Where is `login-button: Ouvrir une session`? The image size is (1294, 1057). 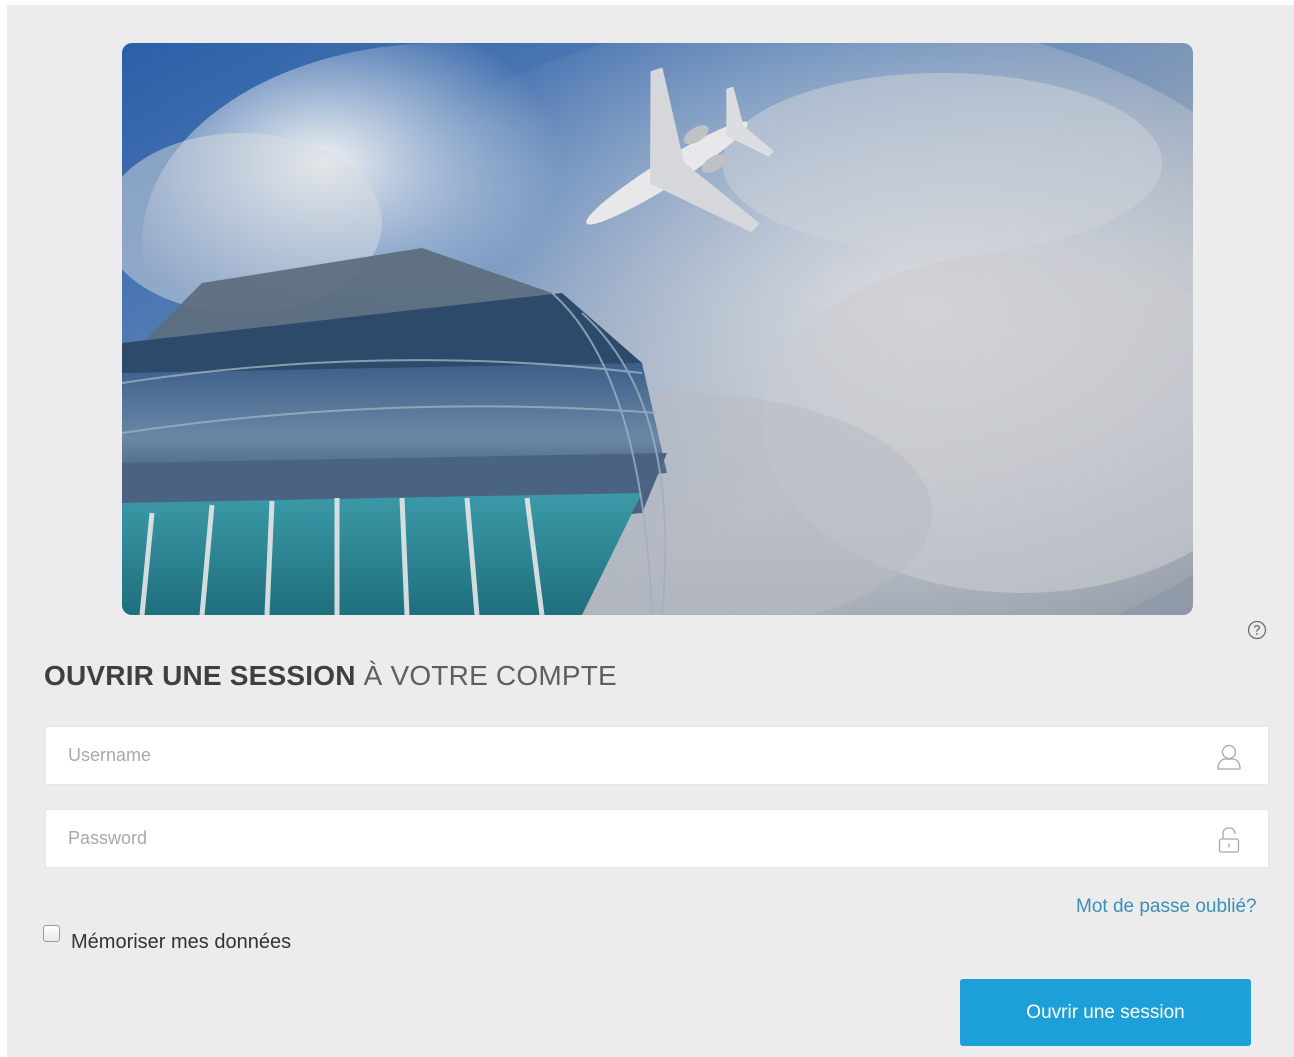
login-button: Ouvrir une session is located at coordinates (1105, 1012).